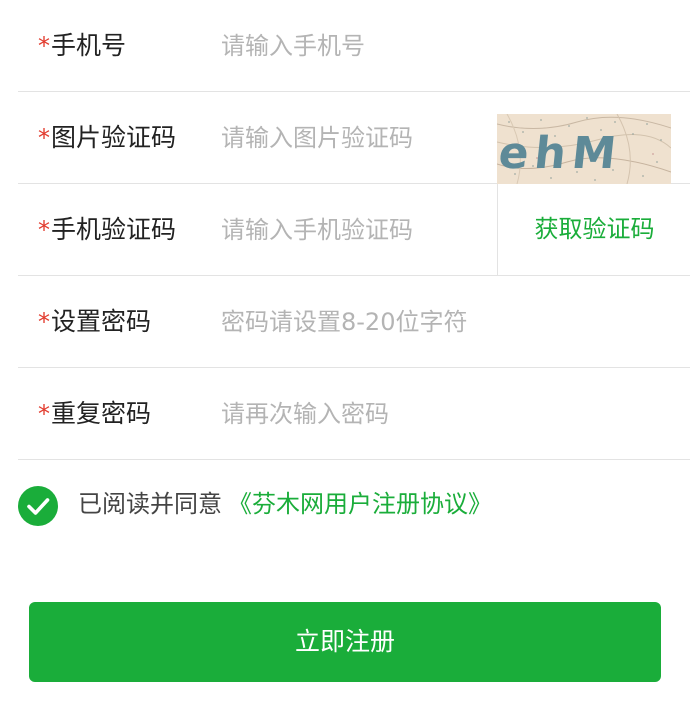  What do you see at coordinates (360, 504) in the screenshot?
I see `agreement-link: 《芬木网用户注册协议》` at bounding box center [360, 504].